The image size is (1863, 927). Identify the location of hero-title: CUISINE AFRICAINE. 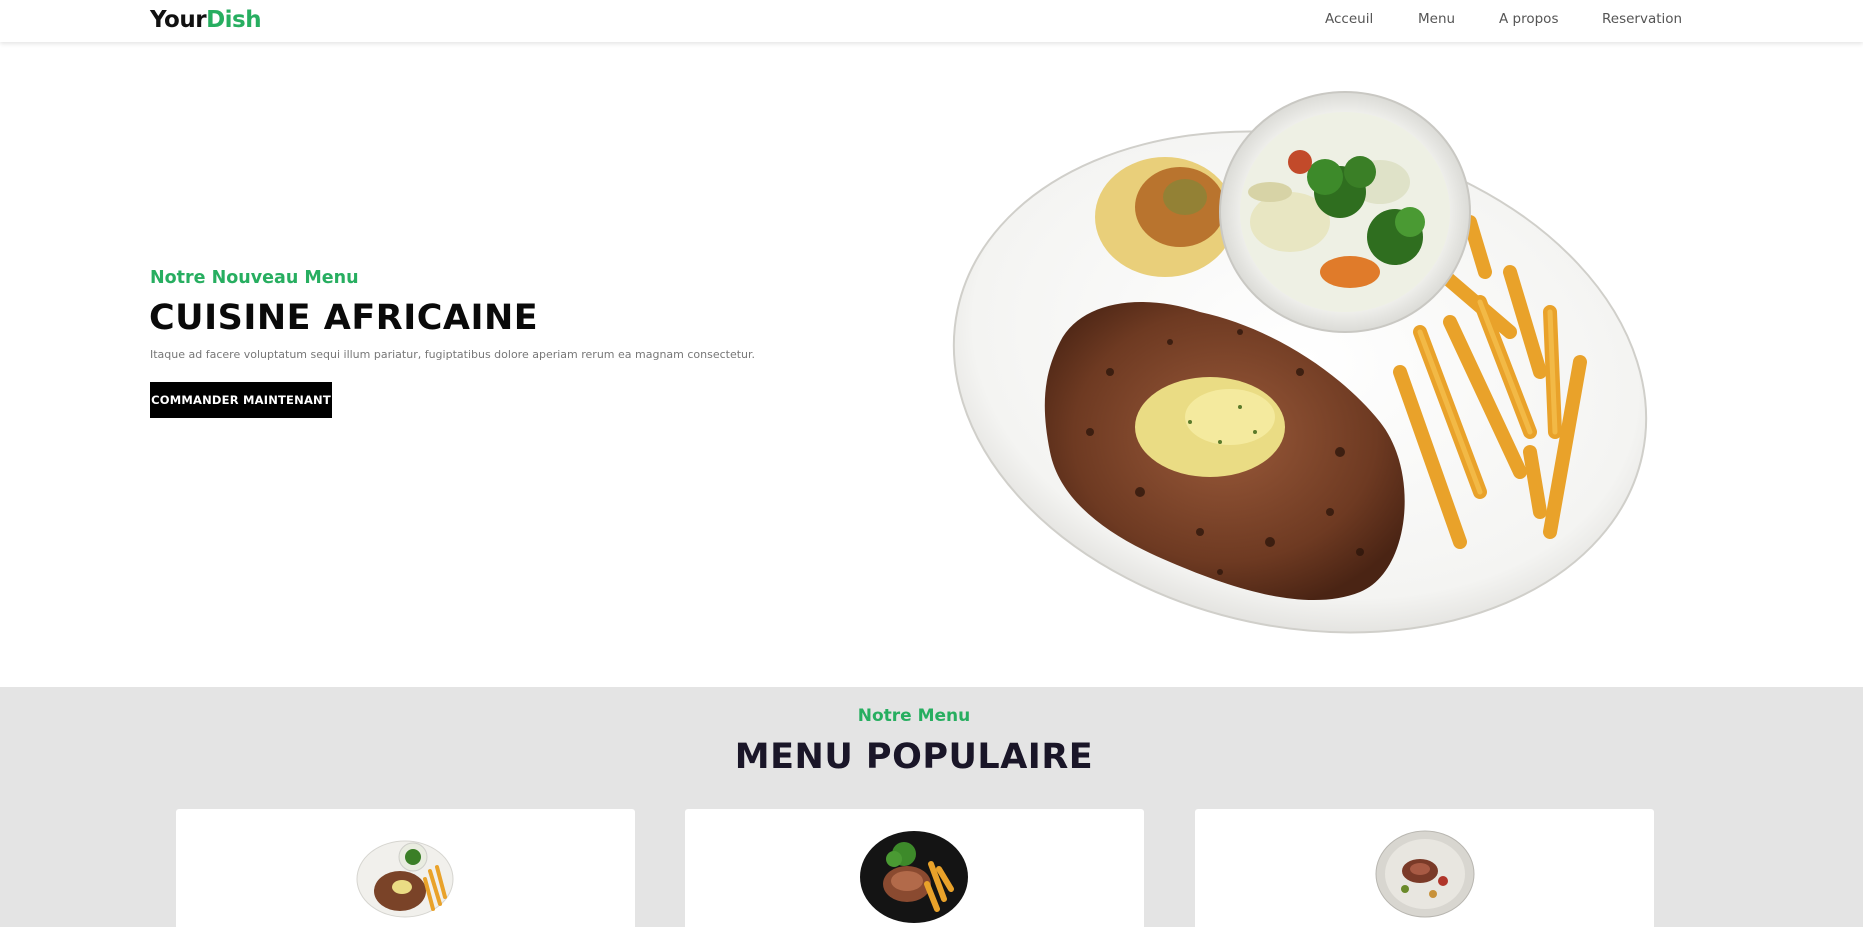
(344, 318).